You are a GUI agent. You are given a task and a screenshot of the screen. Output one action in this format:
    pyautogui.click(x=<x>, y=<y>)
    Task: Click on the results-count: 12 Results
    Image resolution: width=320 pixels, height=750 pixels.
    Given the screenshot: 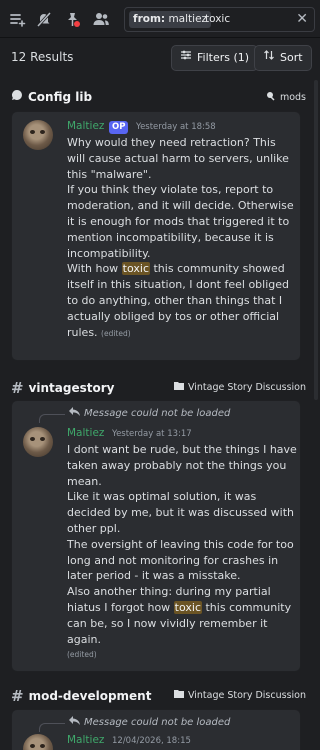 What is the action you would take?
    pyautogui.click(x=42, y=57)
    